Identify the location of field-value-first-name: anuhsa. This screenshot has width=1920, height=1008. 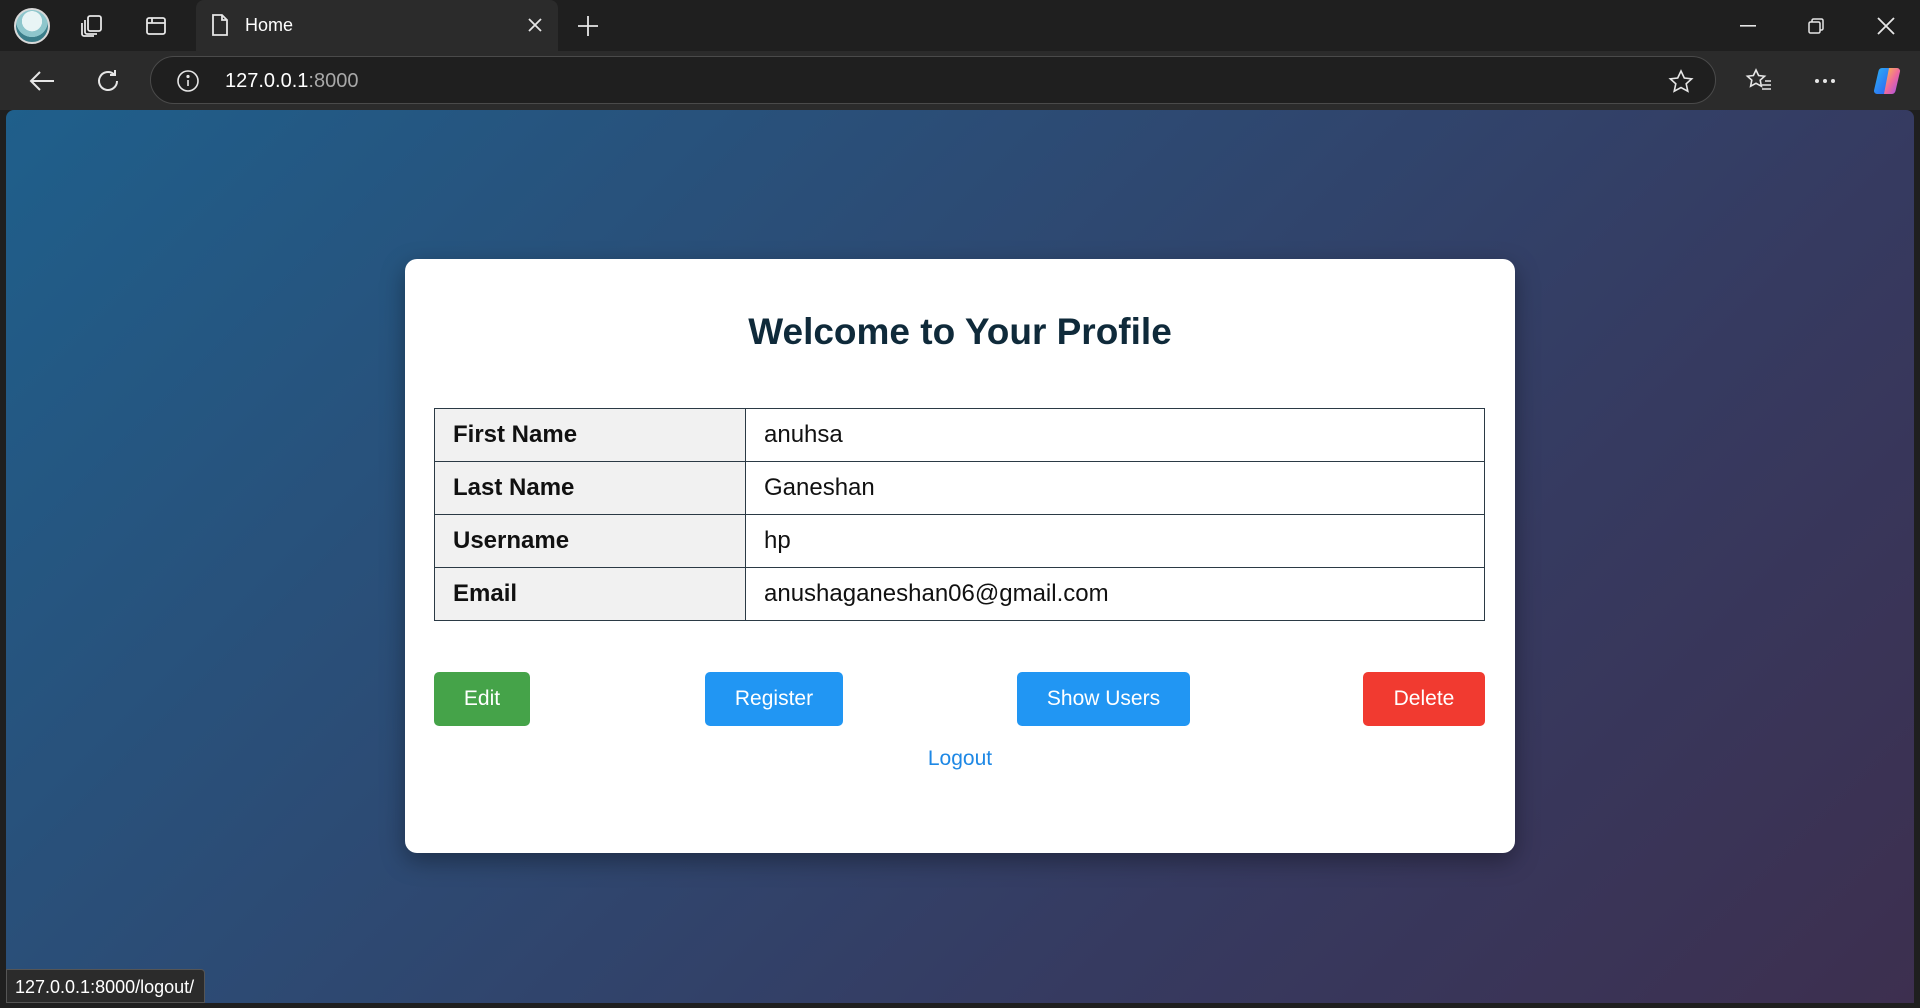
(1115, 435).